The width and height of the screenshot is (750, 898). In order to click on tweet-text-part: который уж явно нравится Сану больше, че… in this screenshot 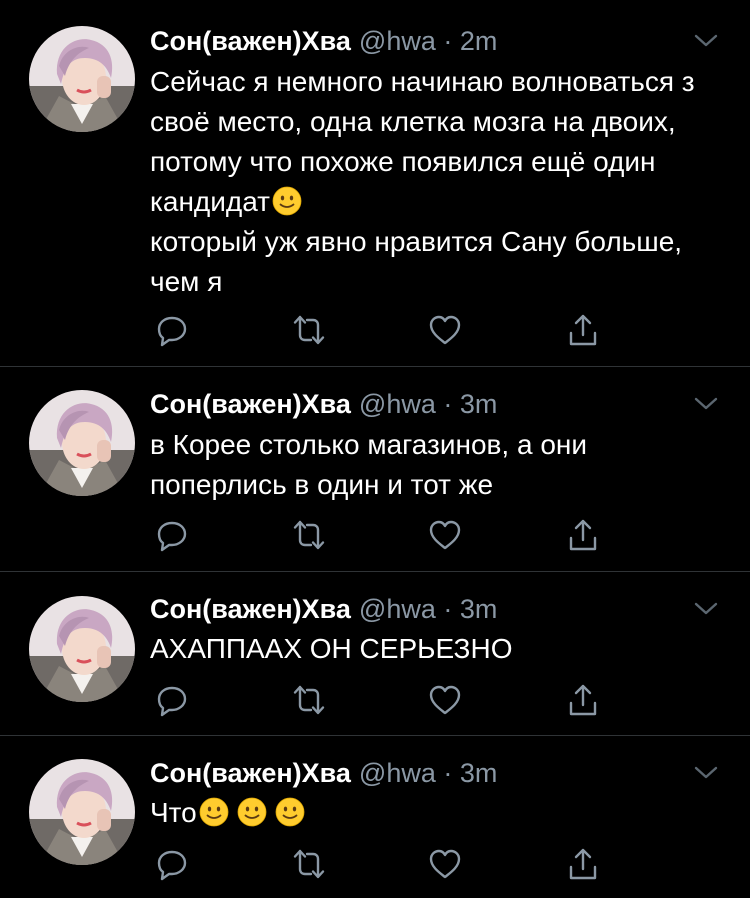, I will do `click(416, 261)`.